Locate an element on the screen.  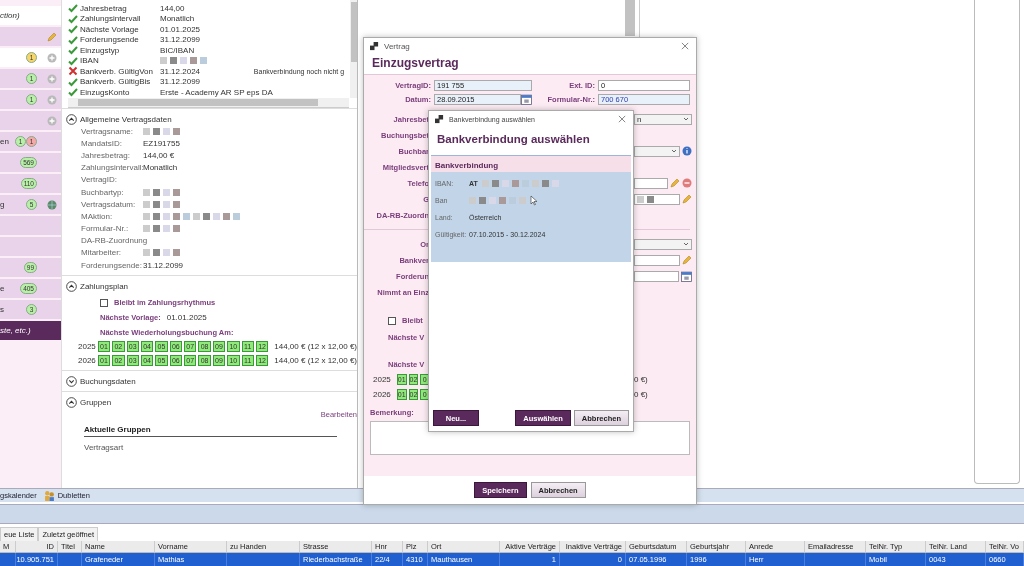
field-value: 01.01.2025 is located at coordinates (186, 318).